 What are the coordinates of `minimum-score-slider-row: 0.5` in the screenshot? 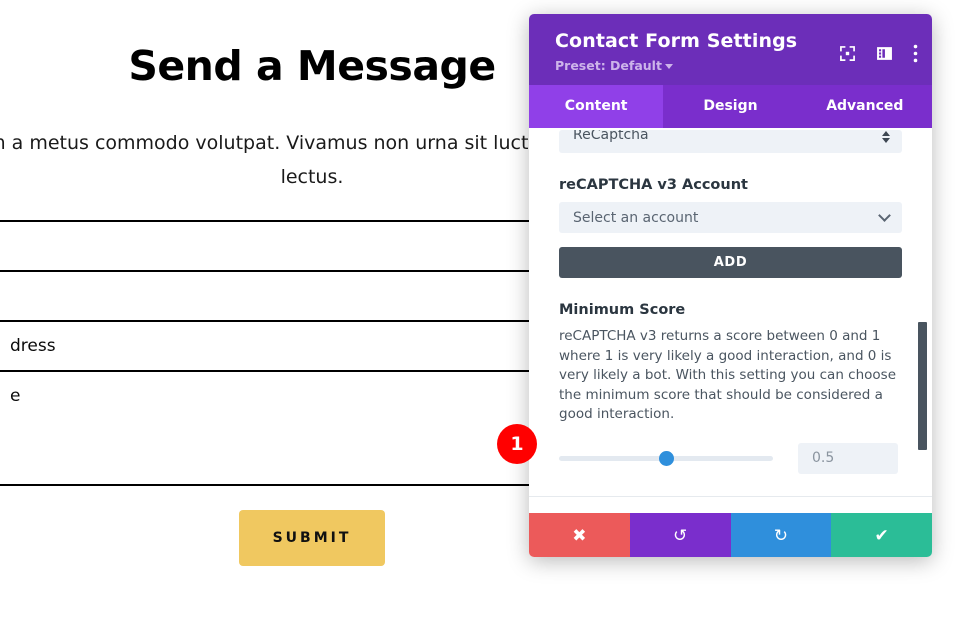 It's located at (730, 458).